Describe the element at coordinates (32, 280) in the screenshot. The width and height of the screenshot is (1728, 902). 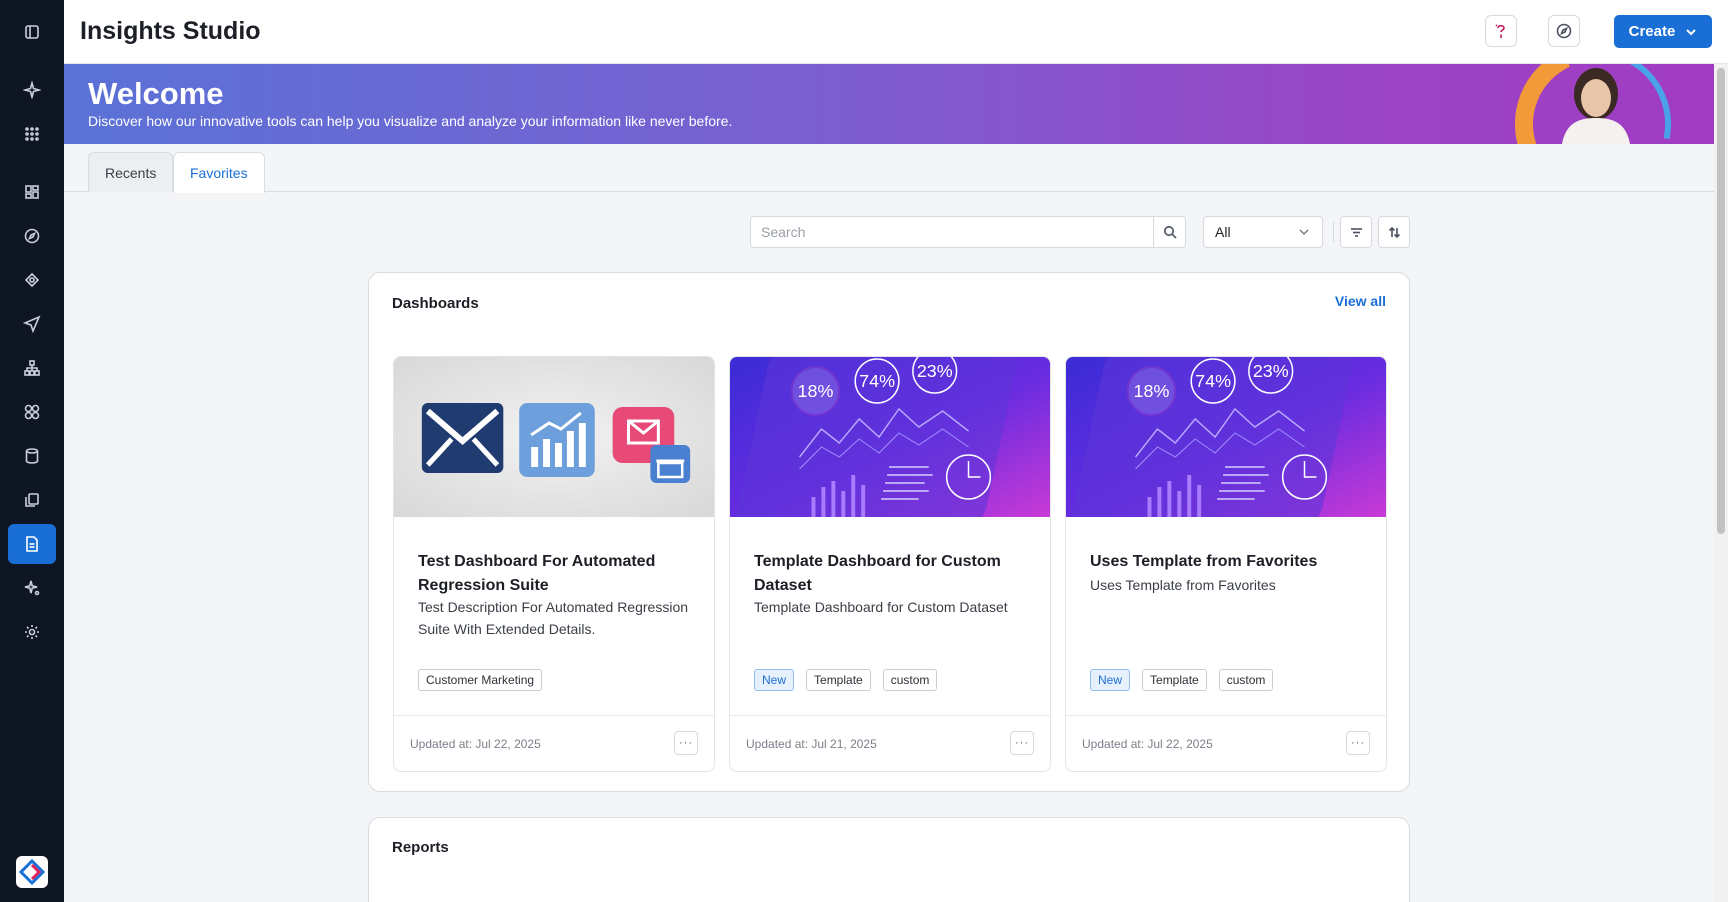
I see `target-icon` at that location.